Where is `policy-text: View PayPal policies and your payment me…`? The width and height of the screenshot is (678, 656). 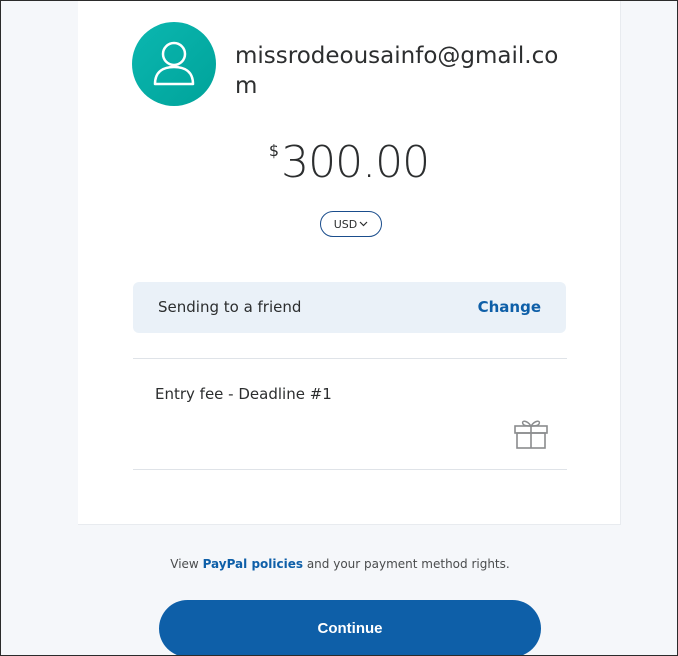
policy-text: View PayPal policies and your payment me… is located at coordinates (339, 564).